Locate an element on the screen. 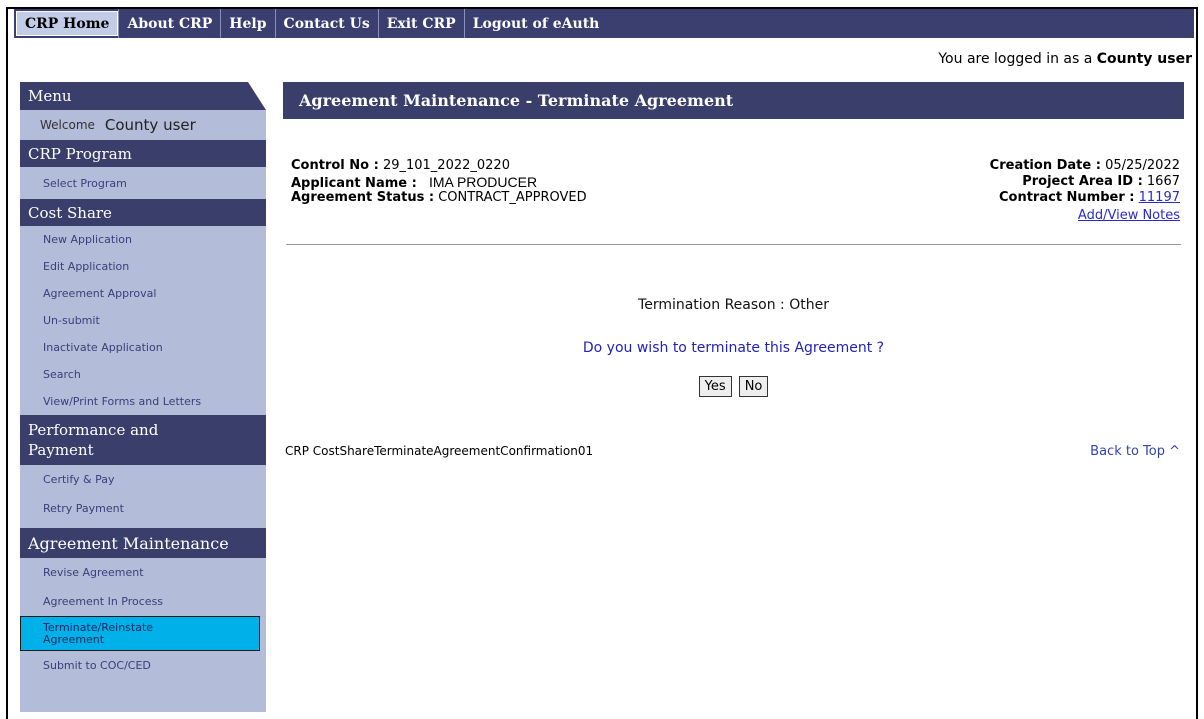  nav-logout: Logout of eAuth is located at coordinates (535, 23).